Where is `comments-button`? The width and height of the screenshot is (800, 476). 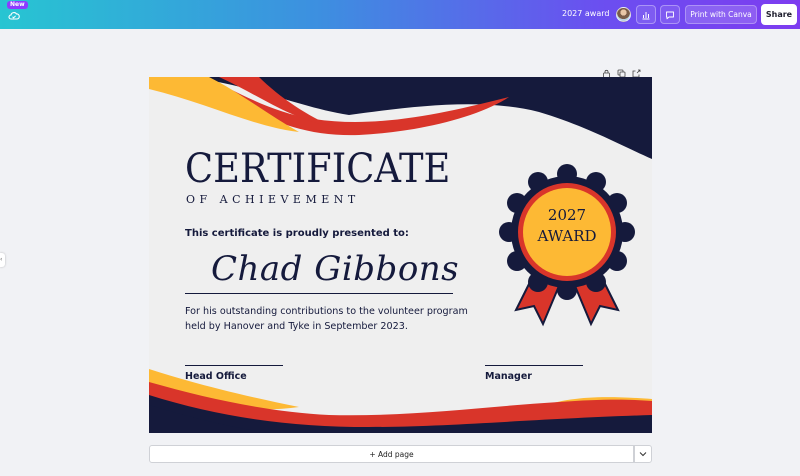
comments-button is located at coordinates (670, 14).